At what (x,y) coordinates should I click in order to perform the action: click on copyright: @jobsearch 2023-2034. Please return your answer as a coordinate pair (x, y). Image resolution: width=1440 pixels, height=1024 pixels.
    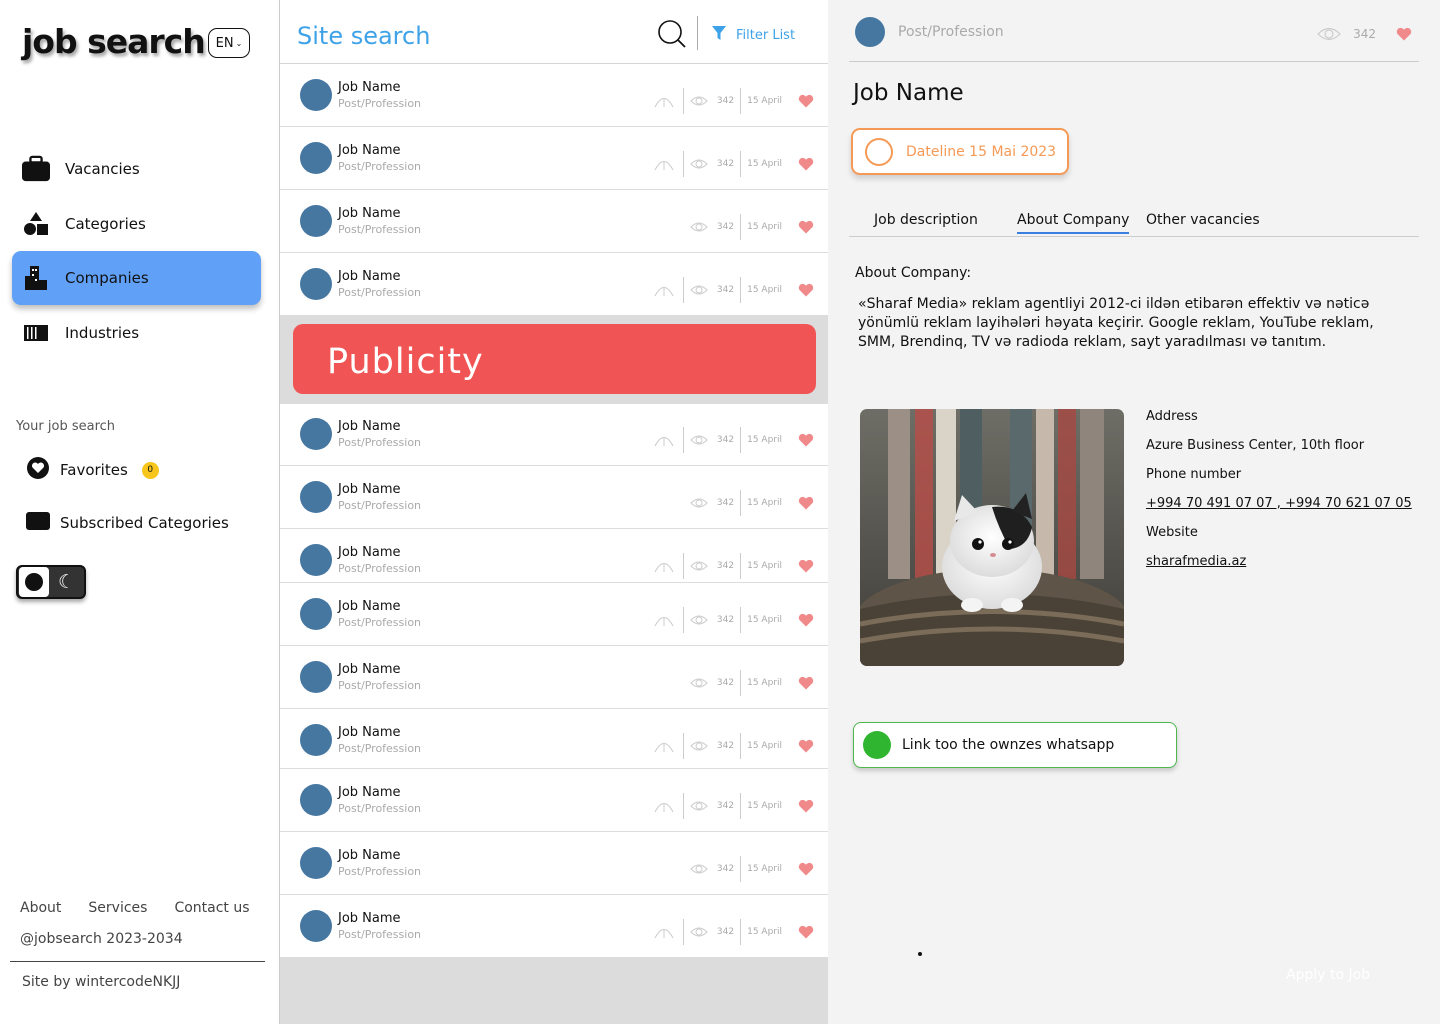
    Looking at the image, I should click on (101, 939).